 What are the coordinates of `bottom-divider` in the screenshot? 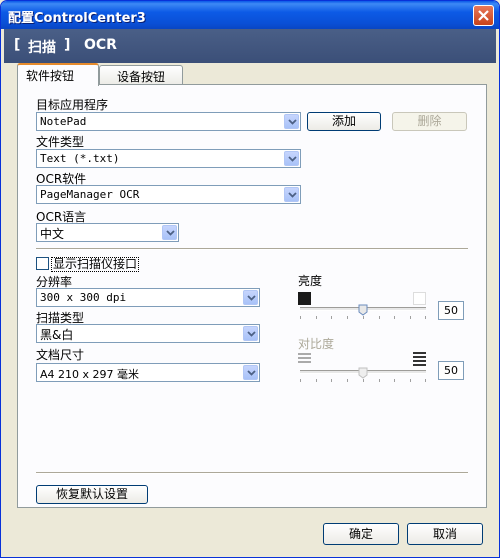 It's located at (252, 473).